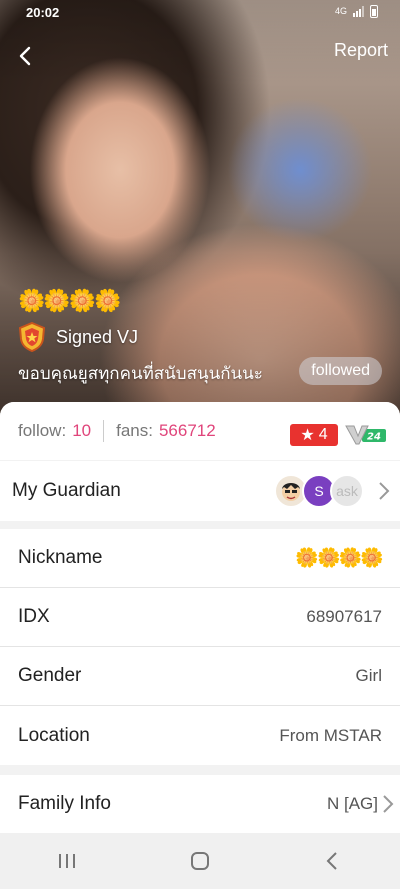  Describe the element at coordinates (134, 431) in the screenshot. I see `fans-label: fans:` at that location.